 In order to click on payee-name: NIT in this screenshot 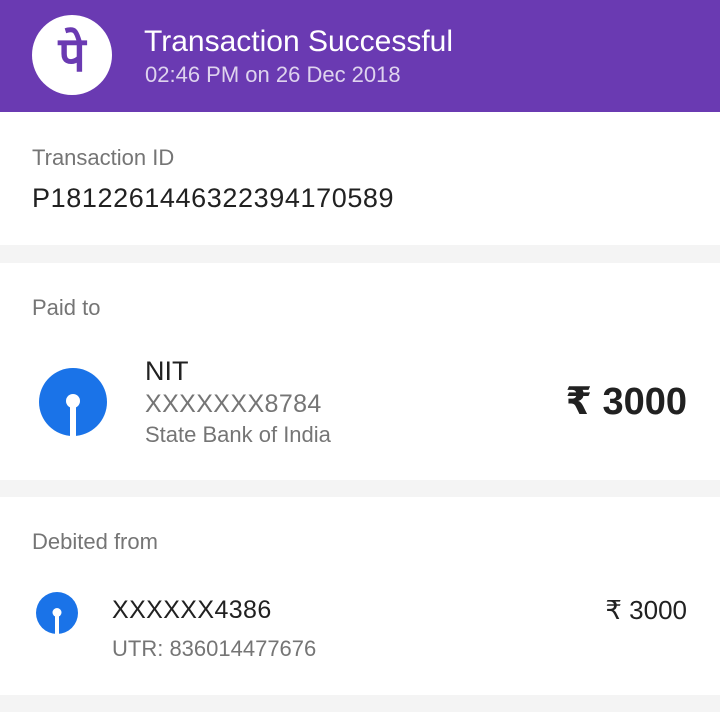, I will do `click(167, 371)`.